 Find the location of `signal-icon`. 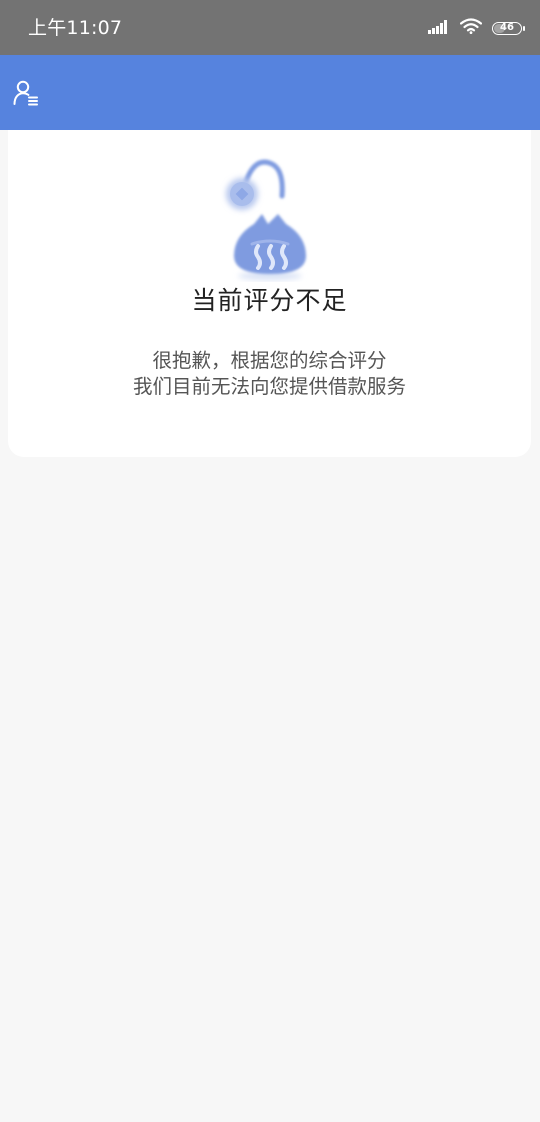

signal-icon is located at coordinates (439, 28).